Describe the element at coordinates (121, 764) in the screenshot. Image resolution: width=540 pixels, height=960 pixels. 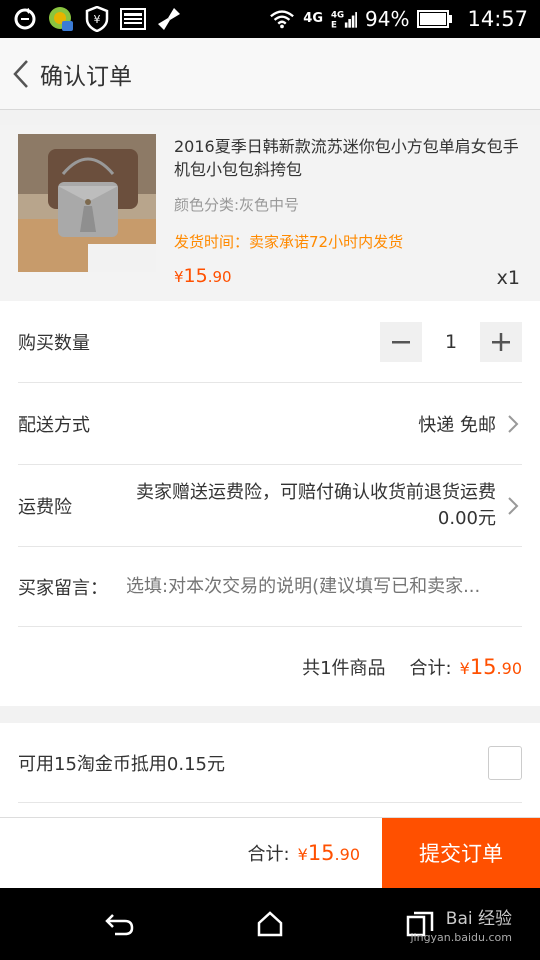
I see `coin-discount-label: 可用15淘金币抵用0.15元` at that location.